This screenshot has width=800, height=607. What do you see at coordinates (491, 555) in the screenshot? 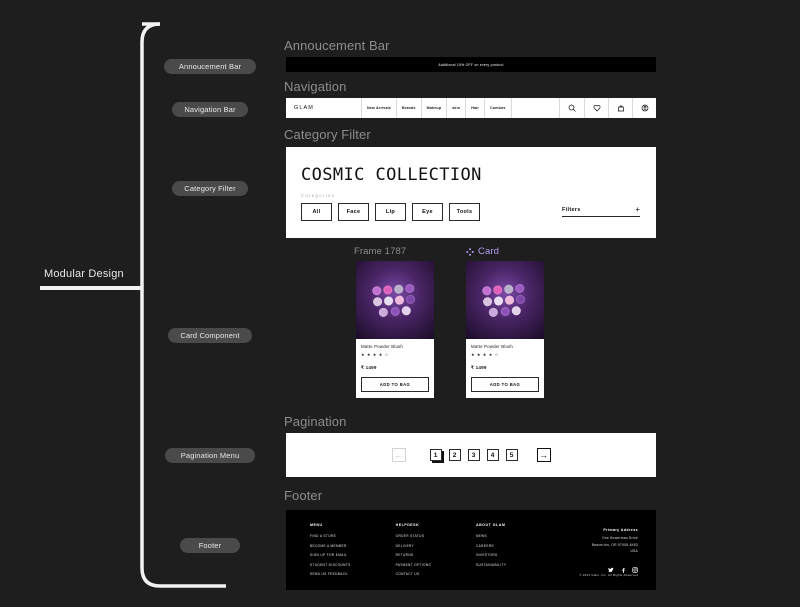
I see `footer-link: INVESTORS` at bounding box center [491, 555].